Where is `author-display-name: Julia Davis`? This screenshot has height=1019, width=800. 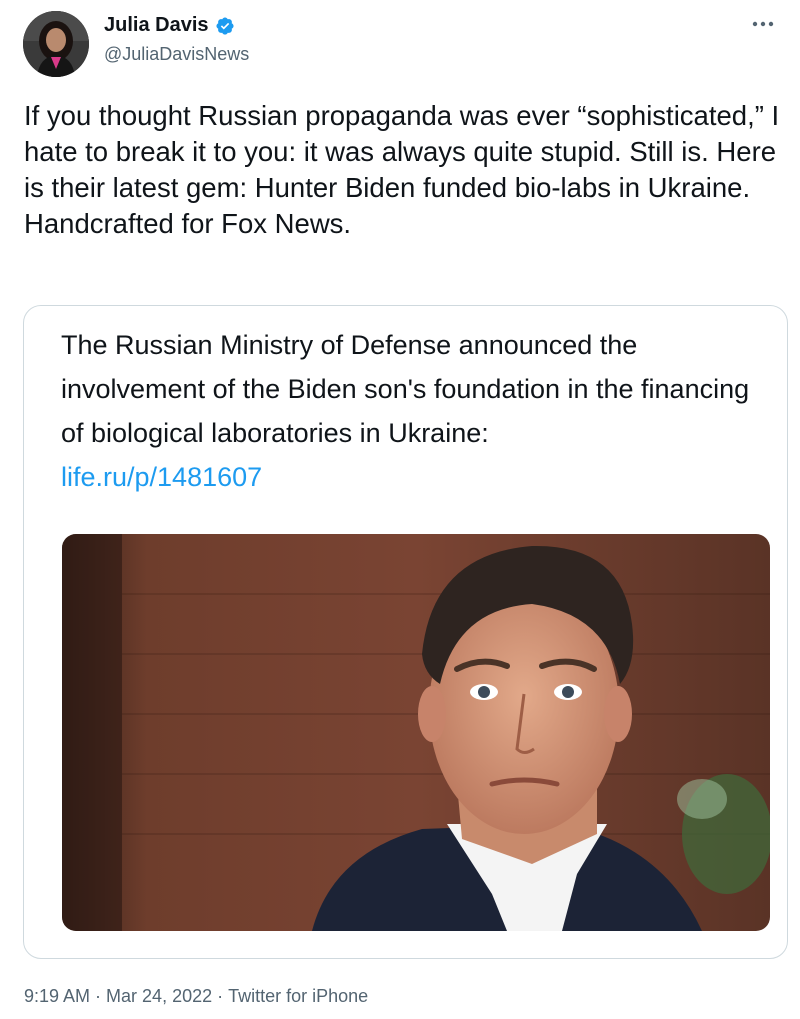
author-display-name: Julia Davis is located at coordinates (156, 25).